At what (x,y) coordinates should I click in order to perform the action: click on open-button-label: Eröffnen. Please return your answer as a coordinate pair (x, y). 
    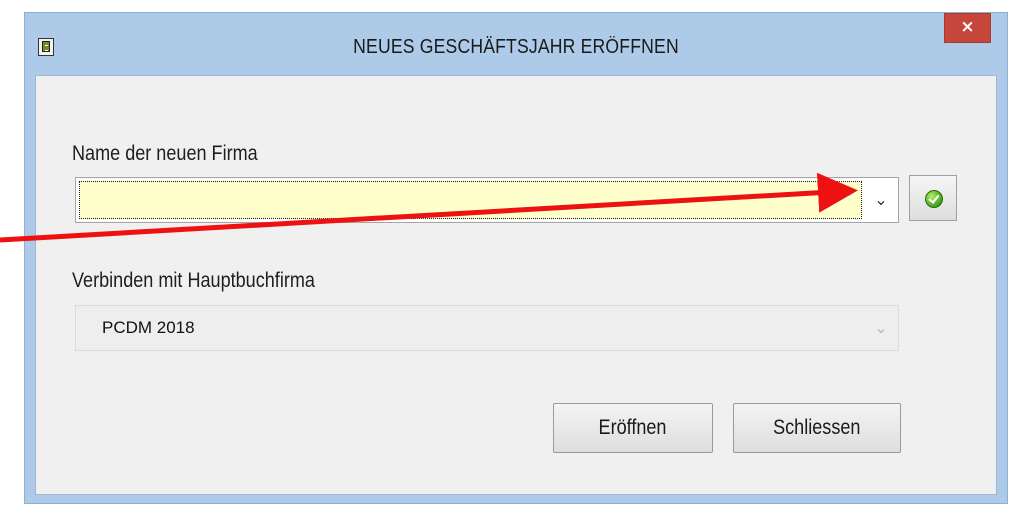
    Looking at the image, I should click on (633, 427).